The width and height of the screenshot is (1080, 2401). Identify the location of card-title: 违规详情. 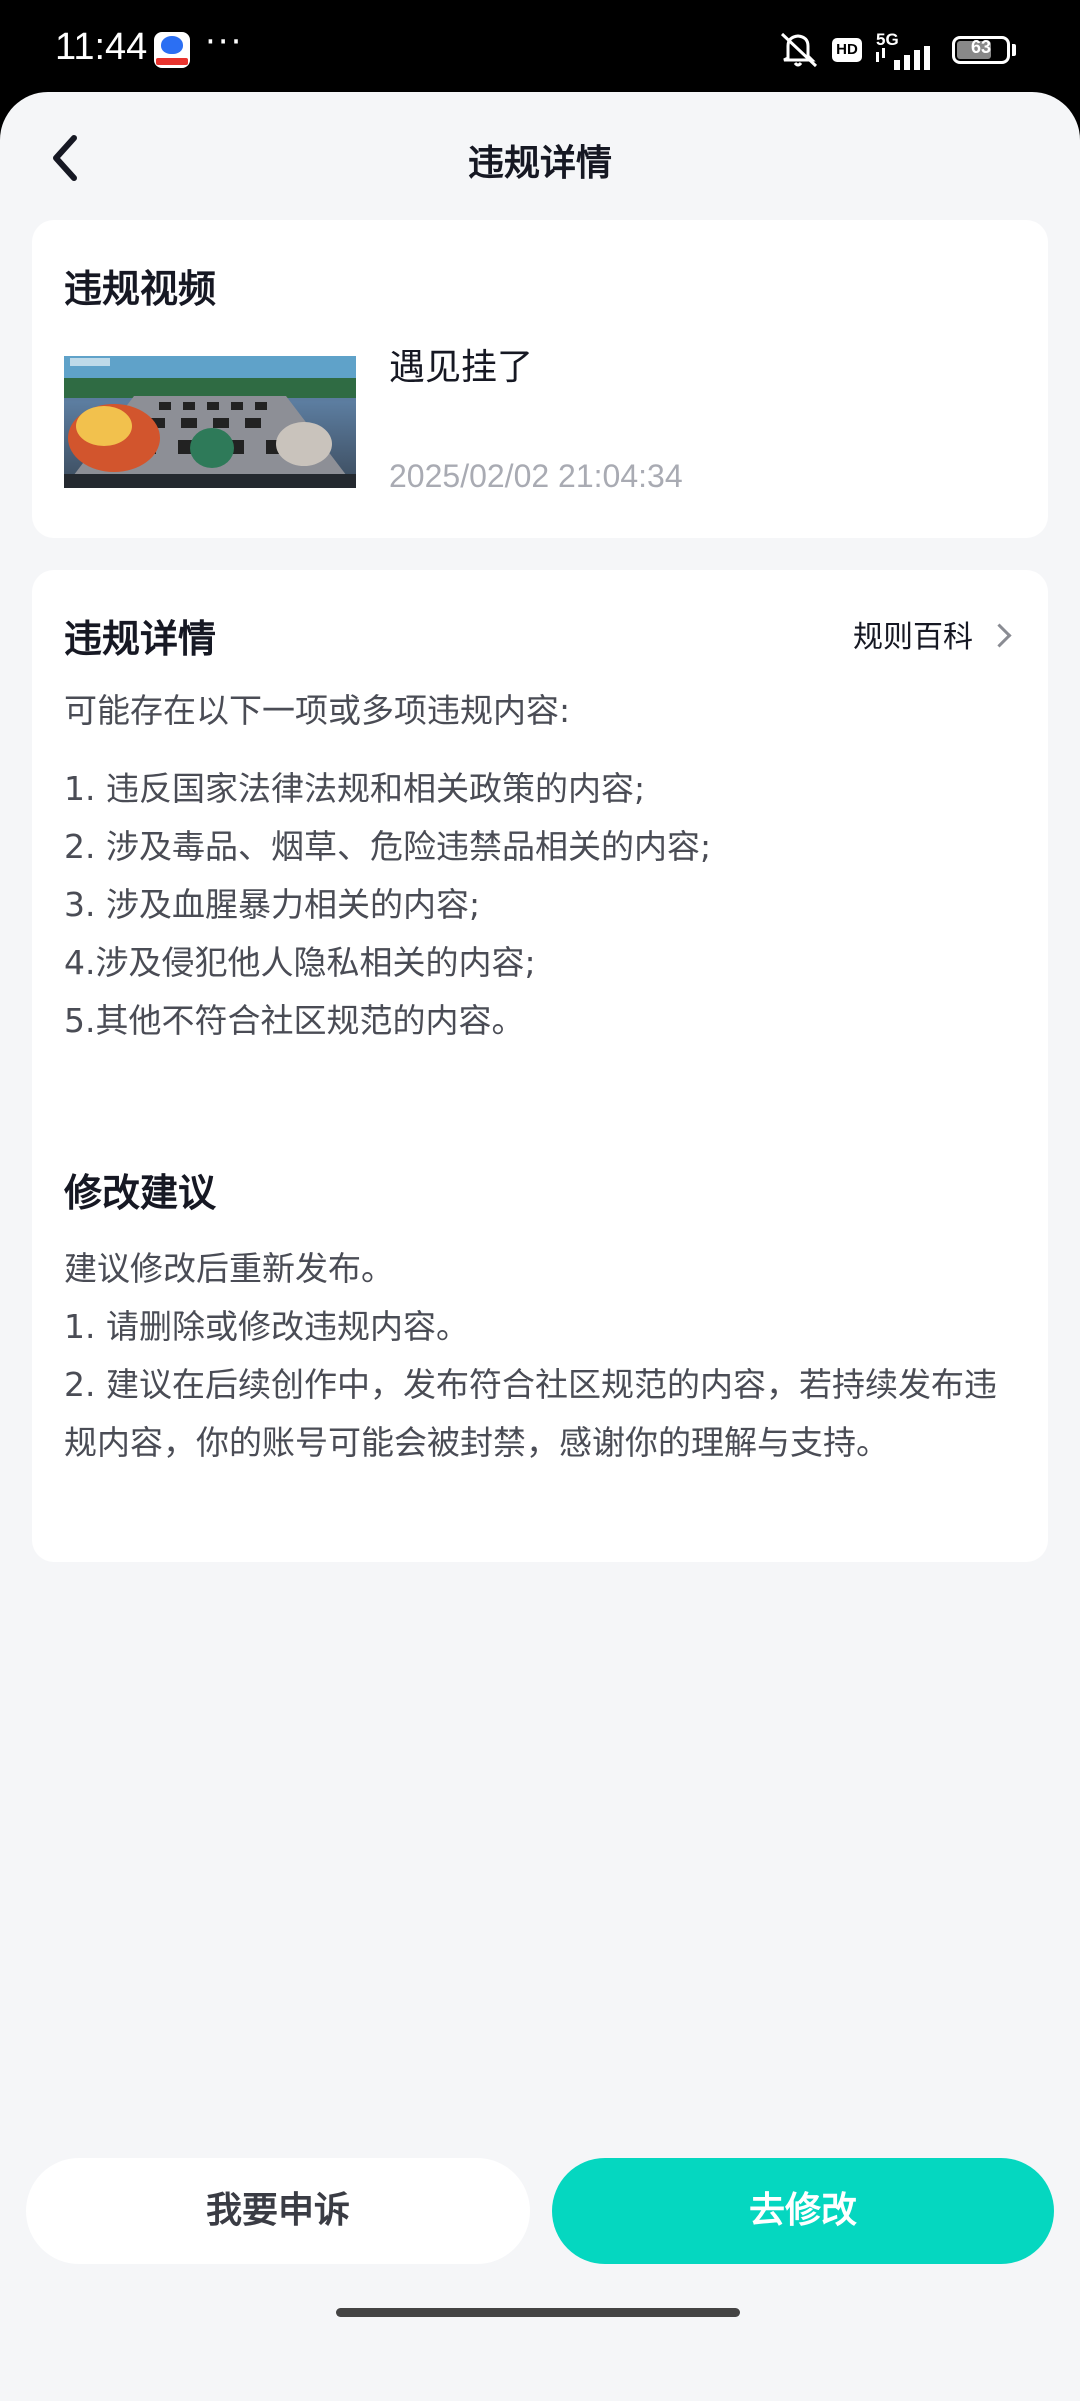
(140, 639).